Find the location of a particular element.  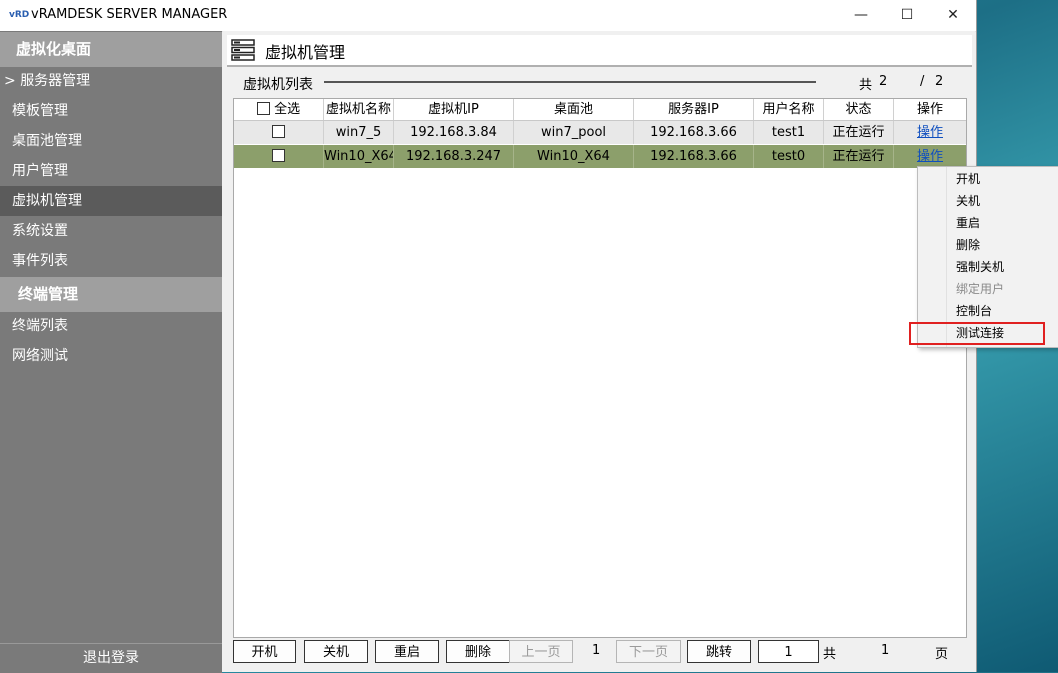

window-title: vRAMDESK SERVER MANAGER is located at coordinates (129, 14).